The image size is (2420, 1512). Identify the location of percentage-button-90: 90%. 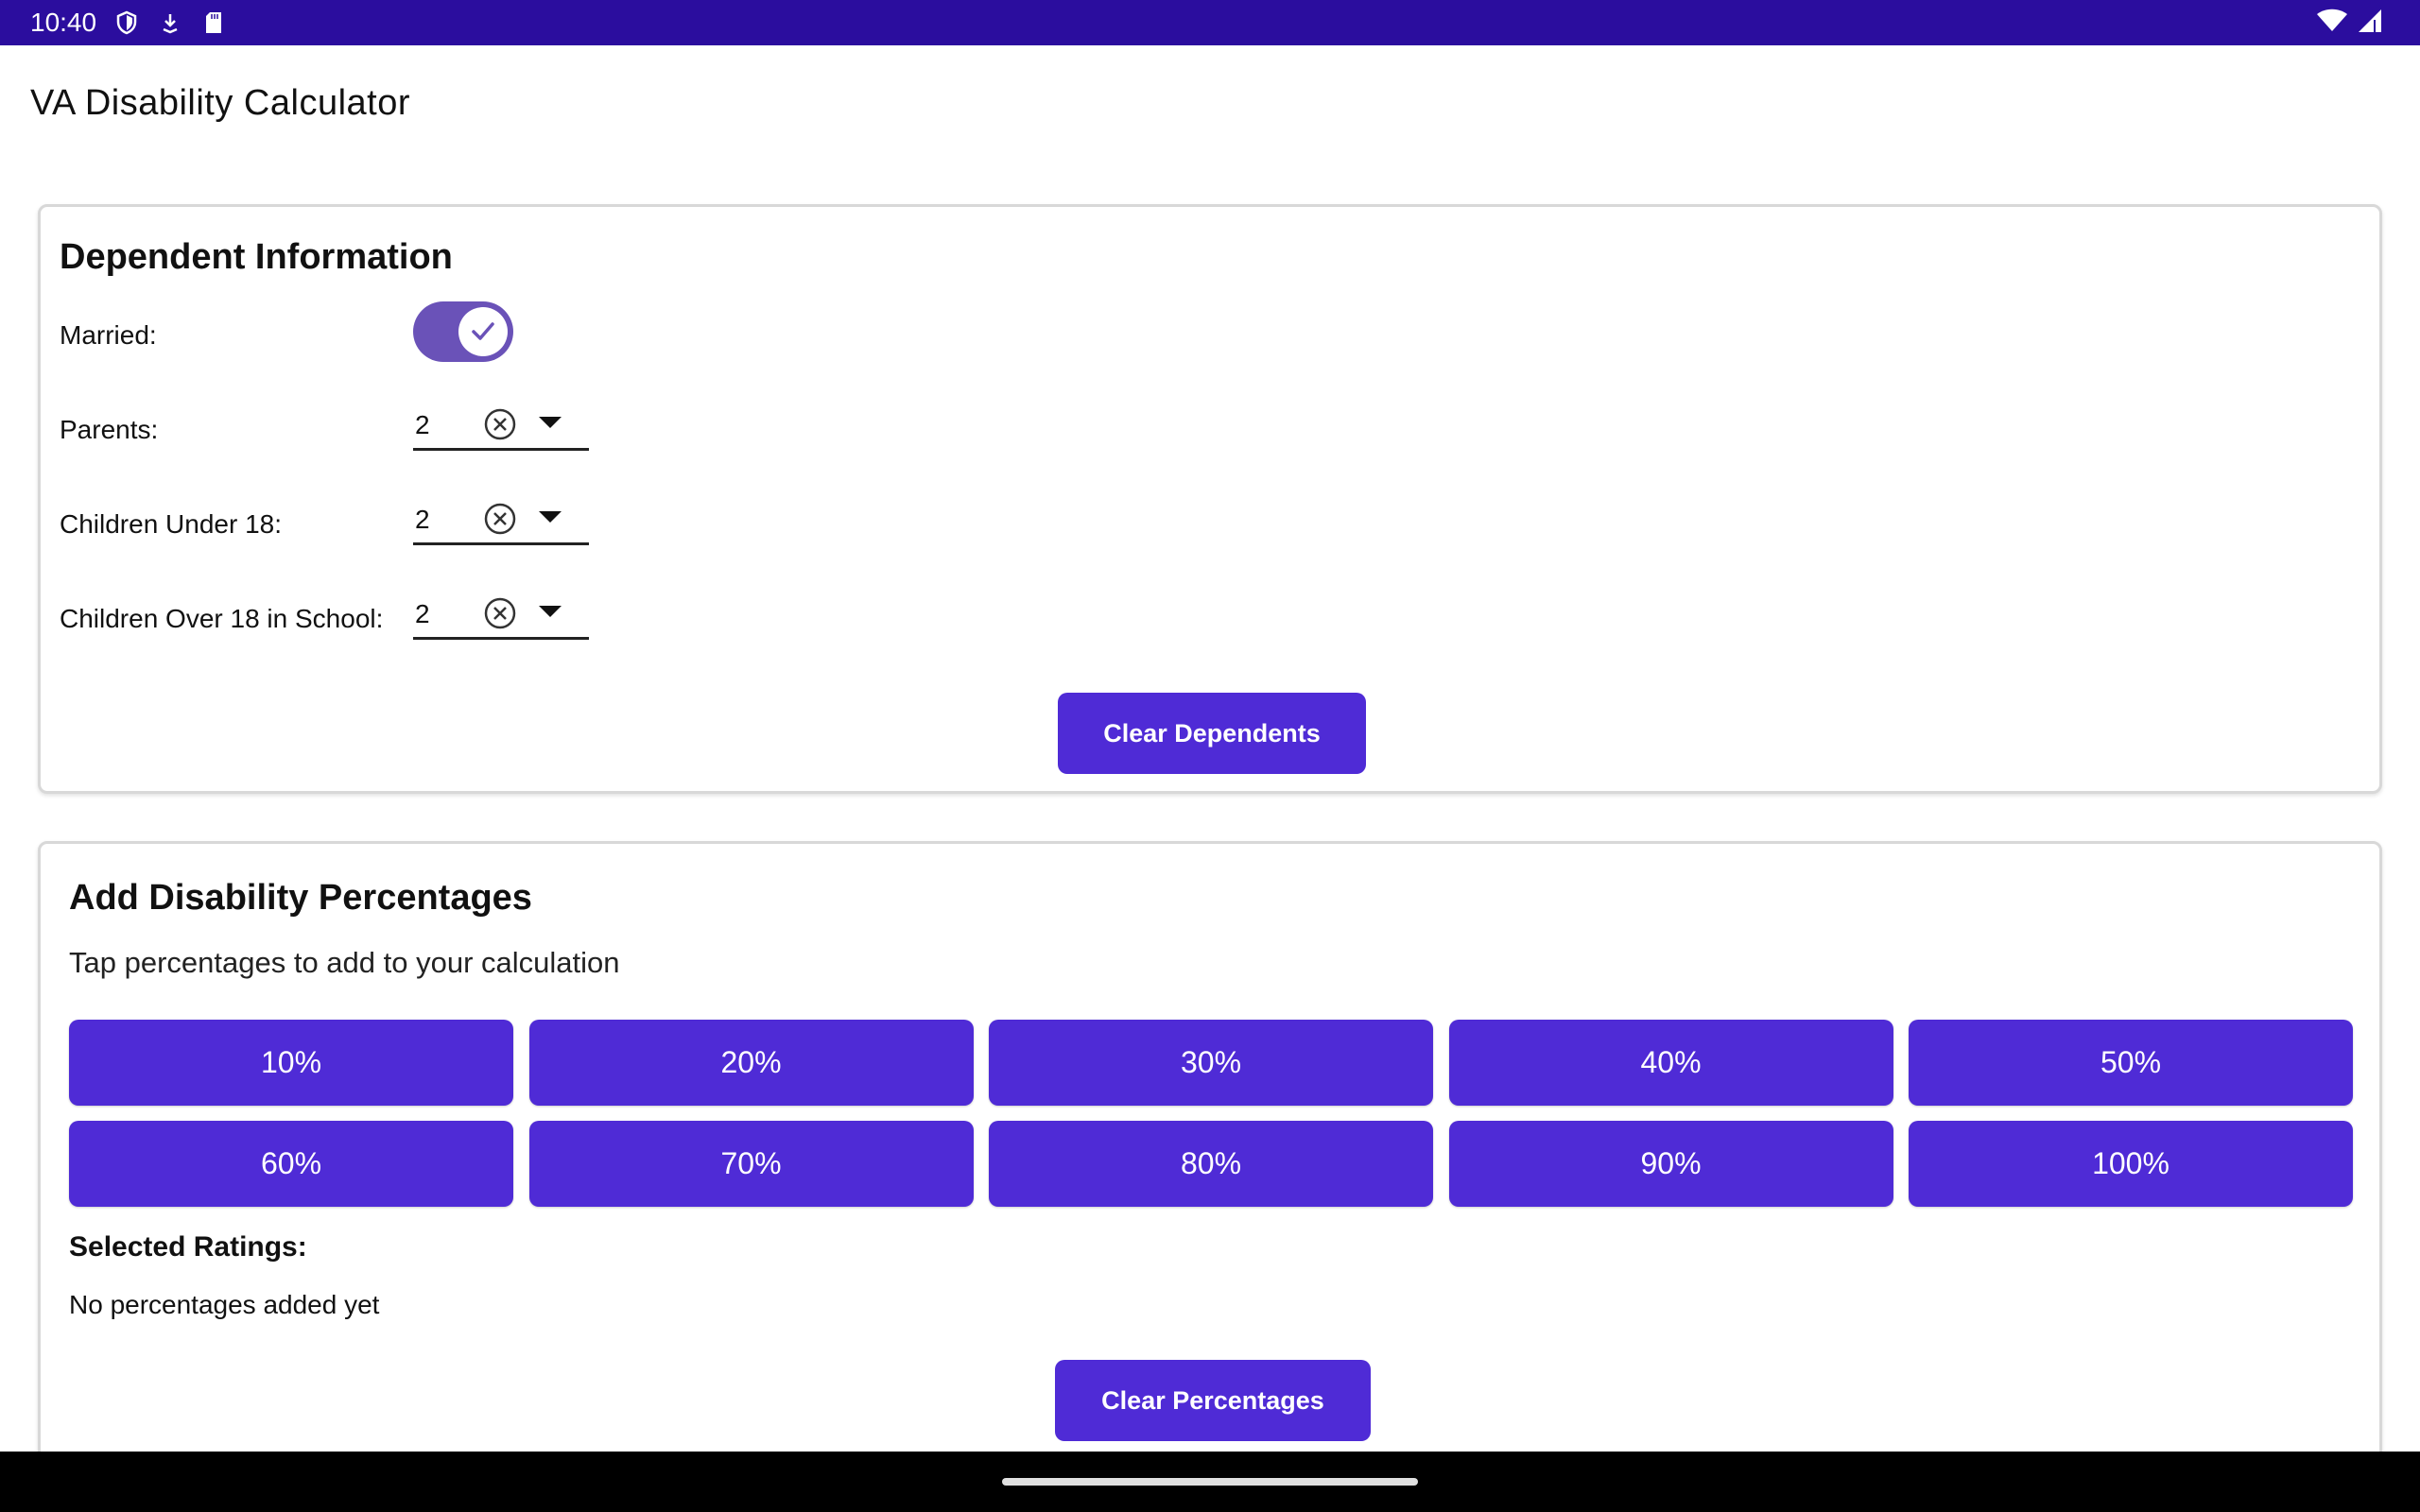
(1670, 1164).